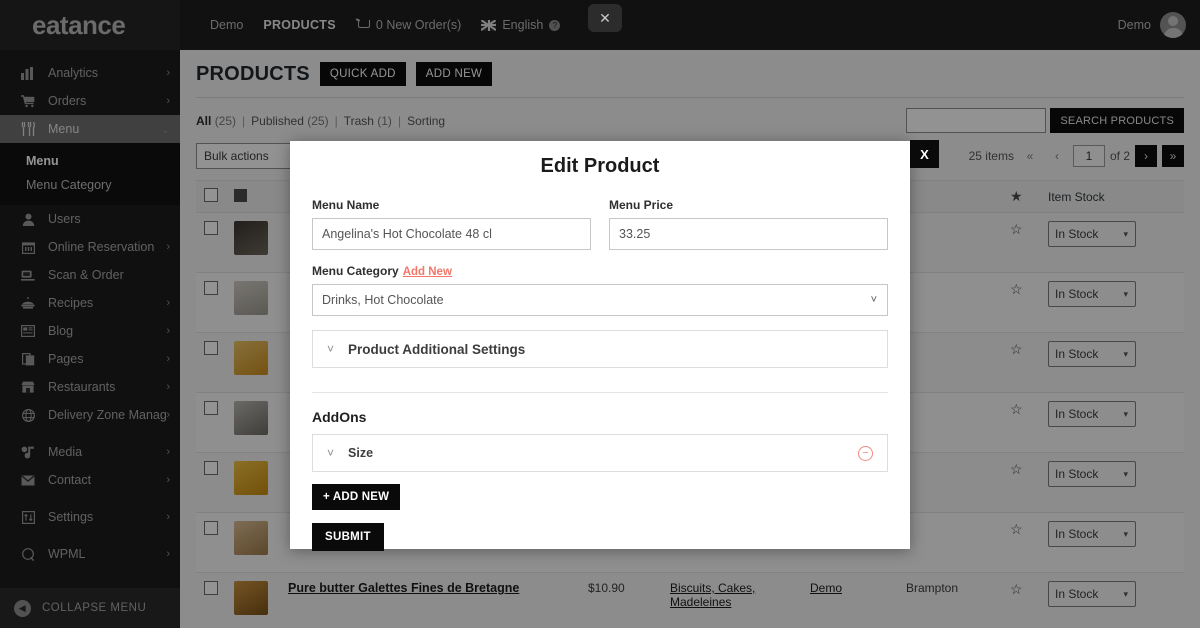  Describe the element at coordinates (90, 161) in the screenshot. I see `sidebar-subitem-menu: Menu` at that location.